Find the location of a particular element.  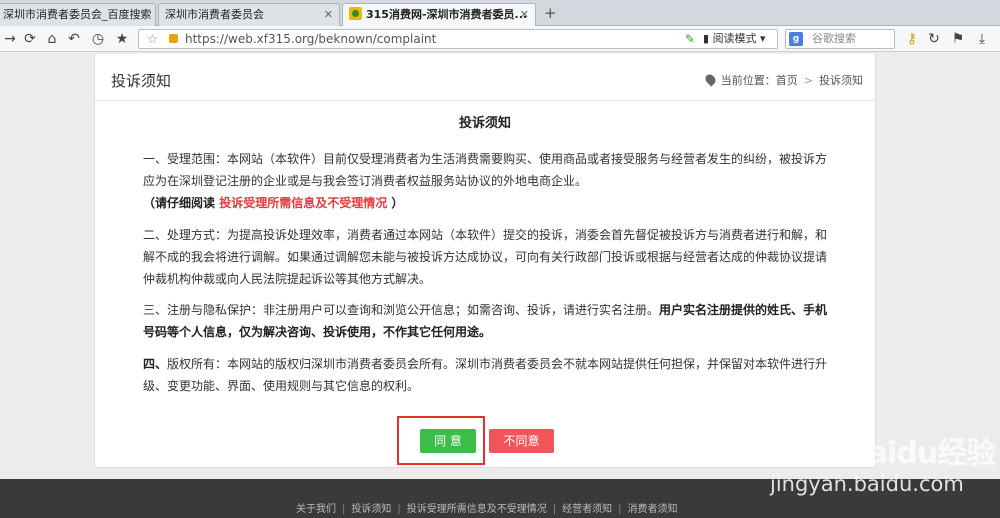

google-icon: g is located at coordinates (796, 39).